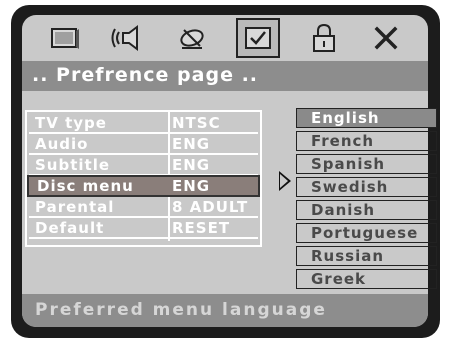 This screenshot has height=344, width=454. I want to click on language-option-french: French, so click(366, 141).